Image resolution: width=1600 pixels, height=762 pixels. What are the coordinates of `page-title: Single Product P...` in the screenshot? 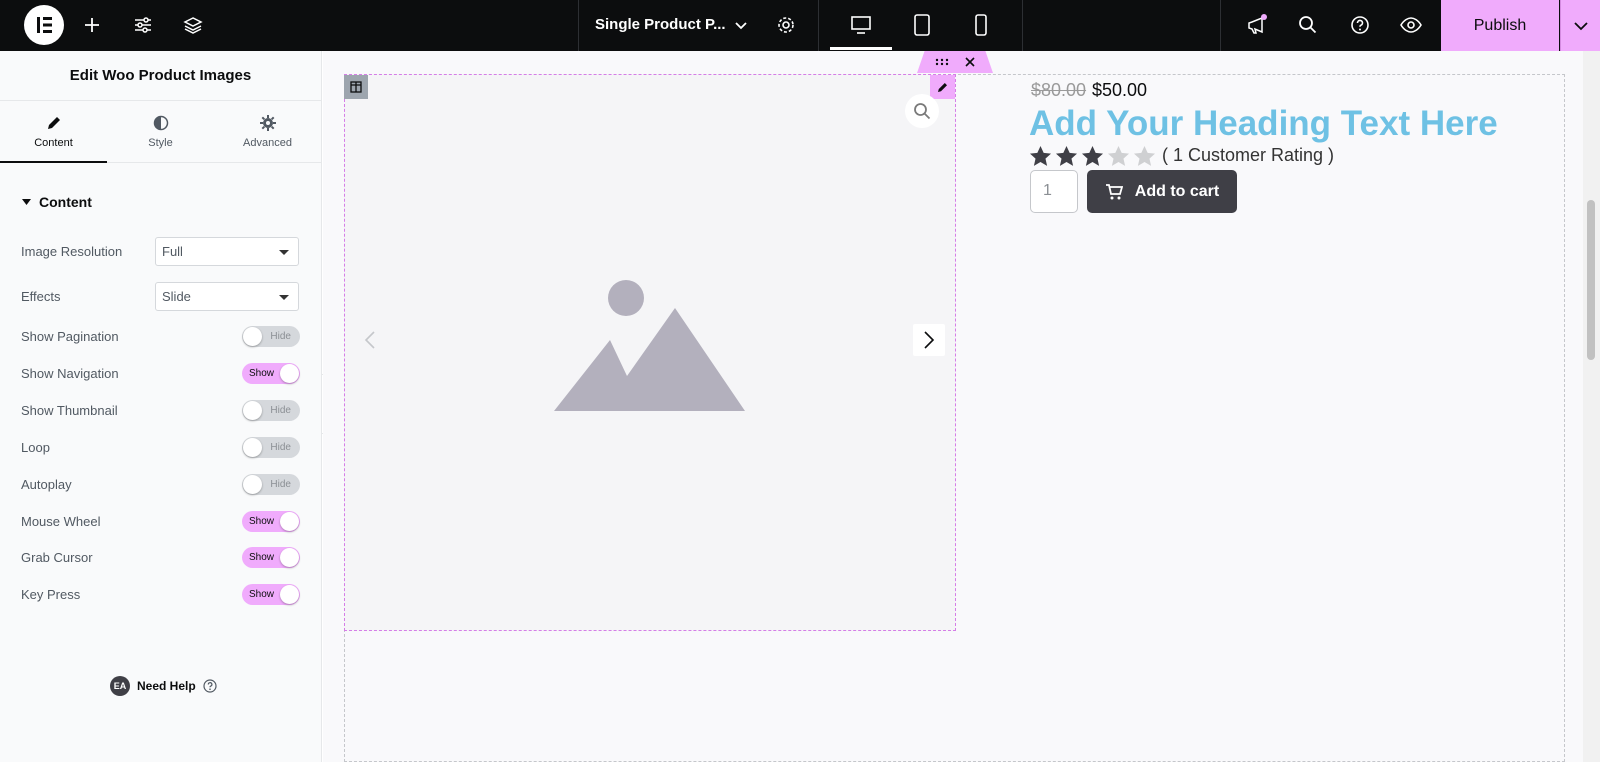 It's located at (660, 24).